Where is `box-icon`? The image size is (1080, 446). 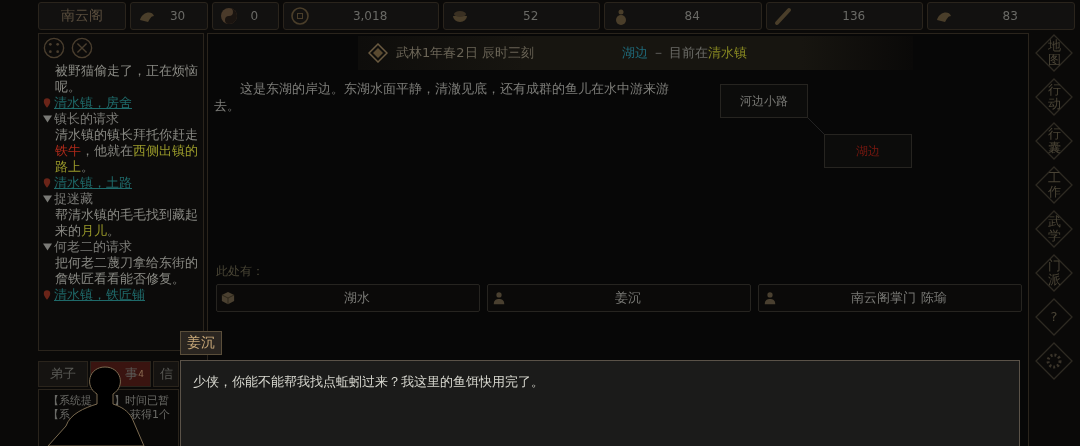 box-icon is located at coordinates (228, 298).